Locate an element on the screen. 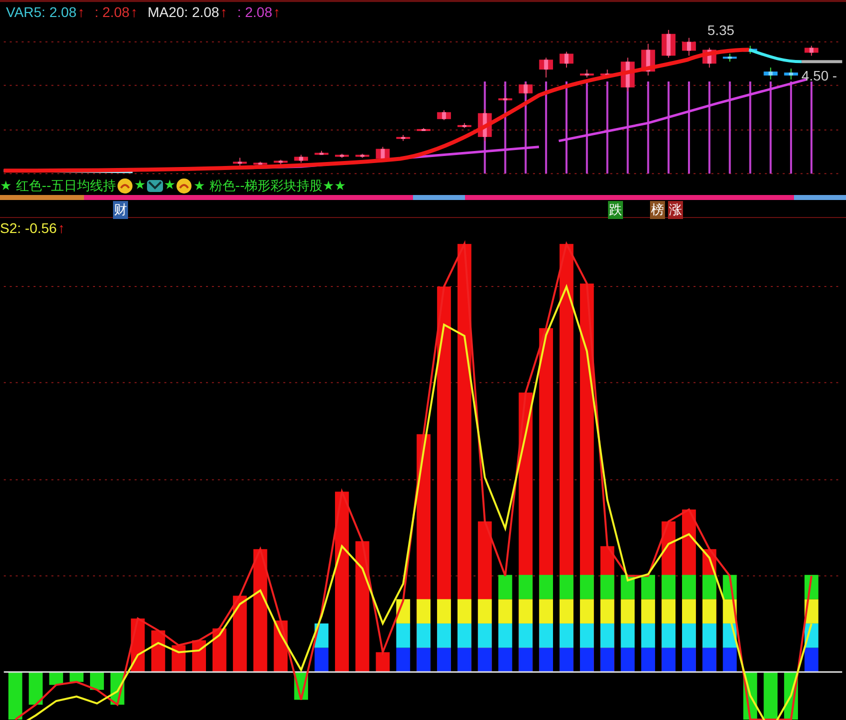  signal-text: ★ 红色--五日均线持 is located at coordinates (58, 186).